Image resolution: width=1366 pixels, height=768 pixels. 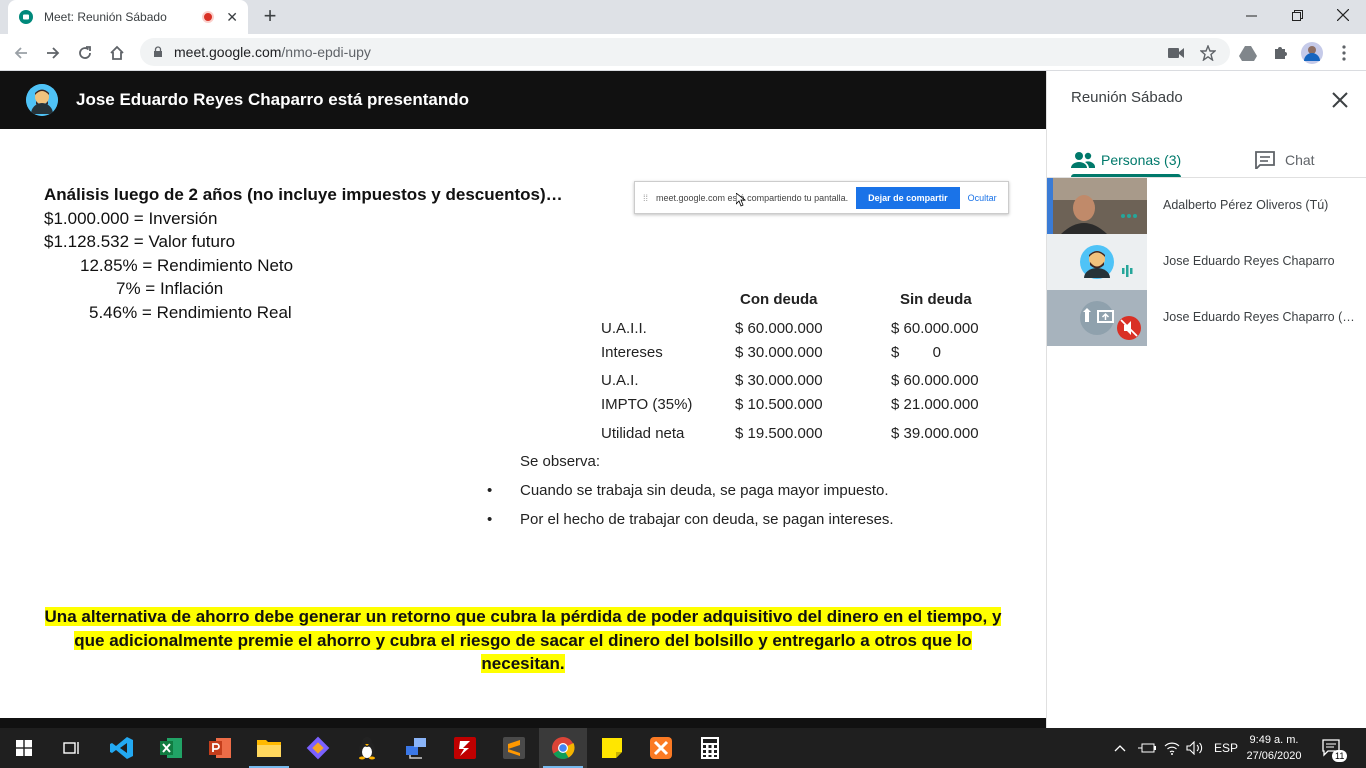 I want to click on participant-row: Adalberto Pérez Oliveros (Tú), so click(x=1206, y=206).